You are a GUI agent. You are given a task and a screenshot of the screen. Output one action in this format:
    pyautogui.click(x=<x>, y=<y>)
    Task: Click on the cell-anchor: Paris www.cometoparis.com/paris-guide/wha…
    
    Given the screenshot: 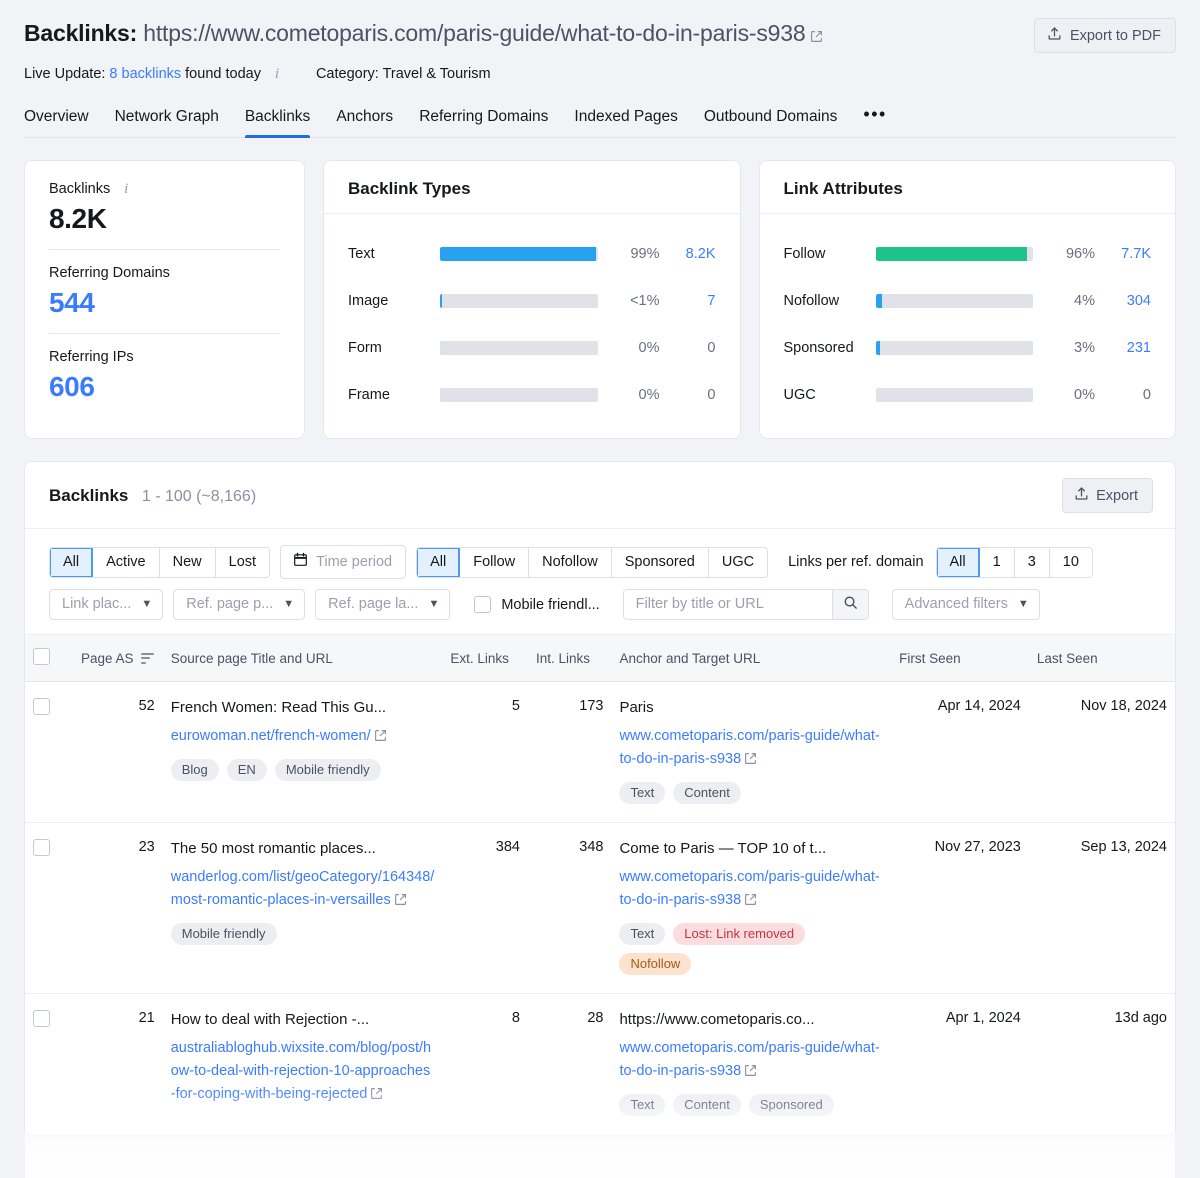 What is the action you would take?
    pyautogui.click(x=751, y=752)
    